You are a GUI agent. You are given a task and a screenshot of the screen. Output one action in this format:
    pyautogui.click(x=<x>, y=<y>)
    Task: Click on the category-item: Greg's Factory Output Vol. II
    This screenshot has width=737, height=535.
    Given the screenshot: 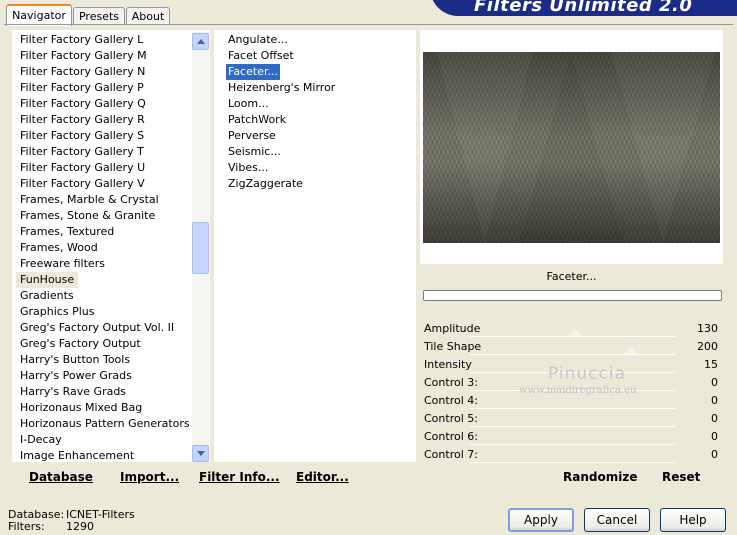 What is the action you would take?
    pyautogui.click(x=97, y=328)
    